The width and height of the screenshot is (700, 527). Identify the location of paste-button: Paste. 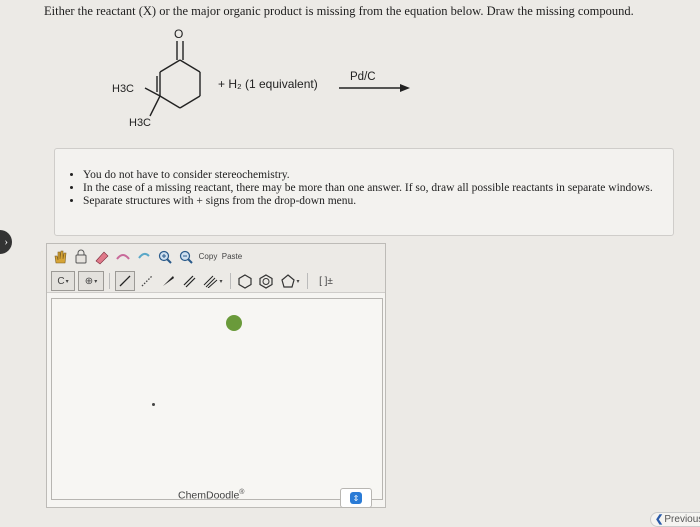
(232, 257).